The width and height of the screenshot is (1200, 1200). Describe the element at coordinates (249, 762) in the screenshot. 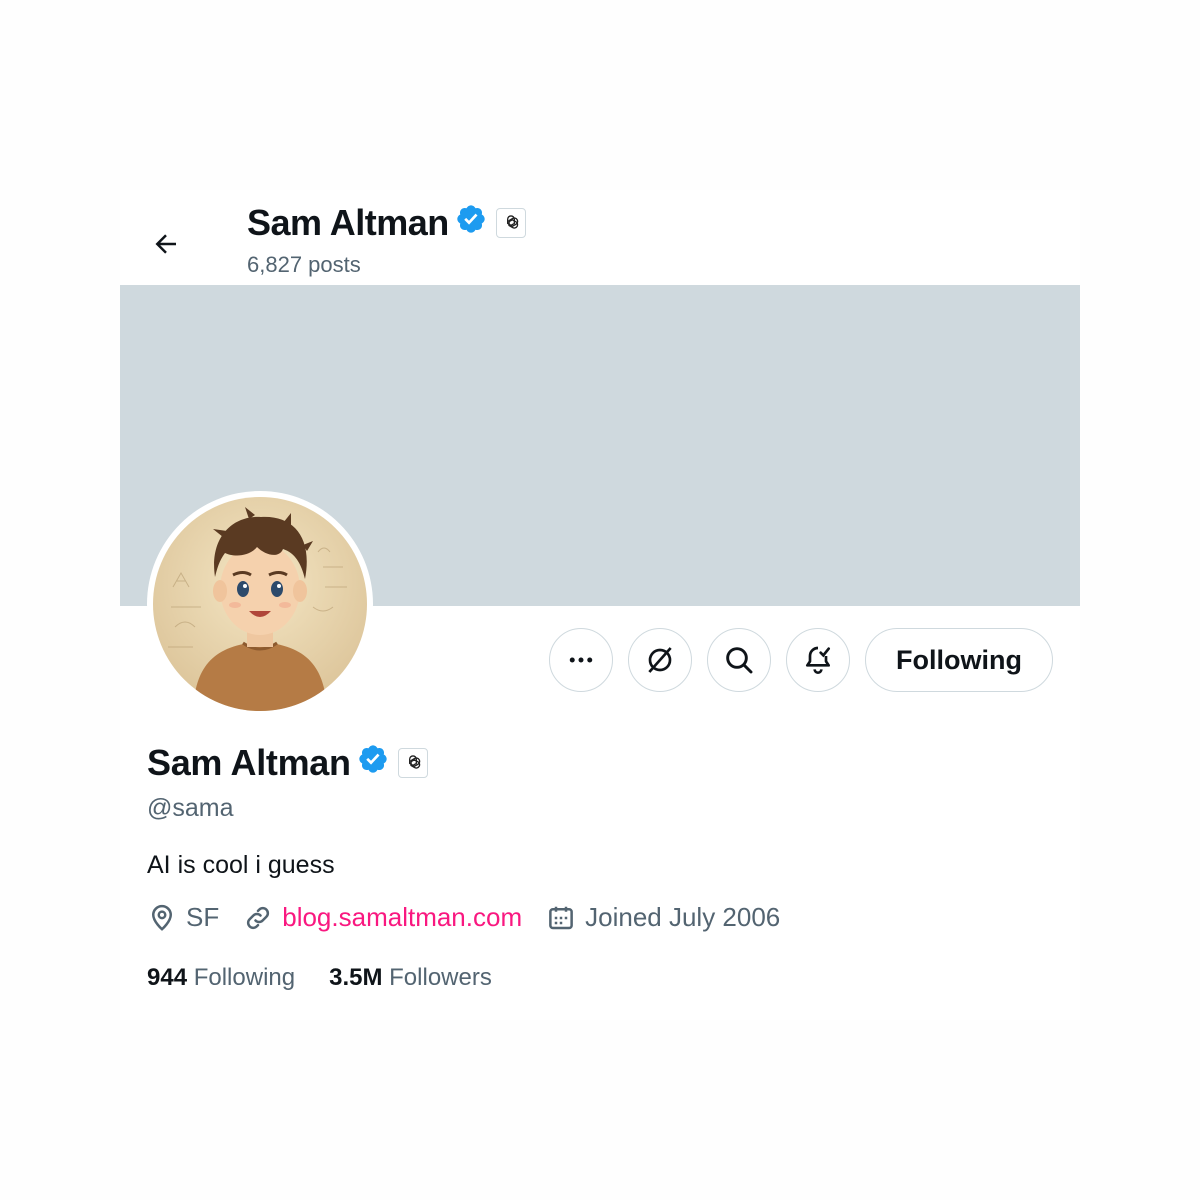

I see `profile-name-text: Sam Altman` at that location.